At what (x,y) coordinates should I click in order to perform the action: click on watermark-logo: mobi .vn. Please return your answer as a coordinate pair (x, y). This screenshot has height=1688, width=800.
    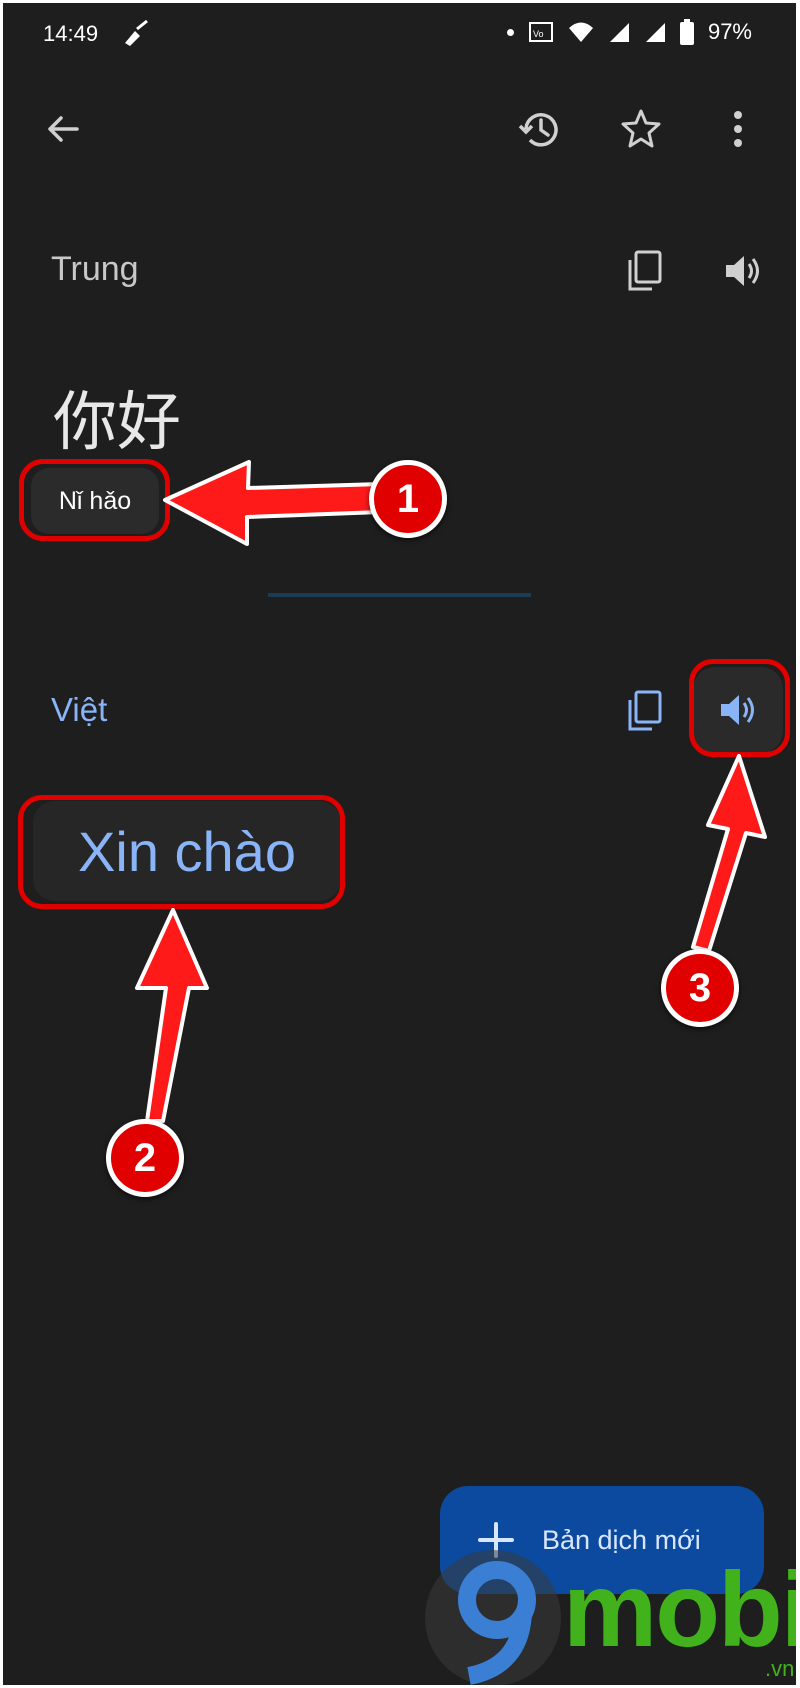
    Looking at the image, I should click on (604, 1616).